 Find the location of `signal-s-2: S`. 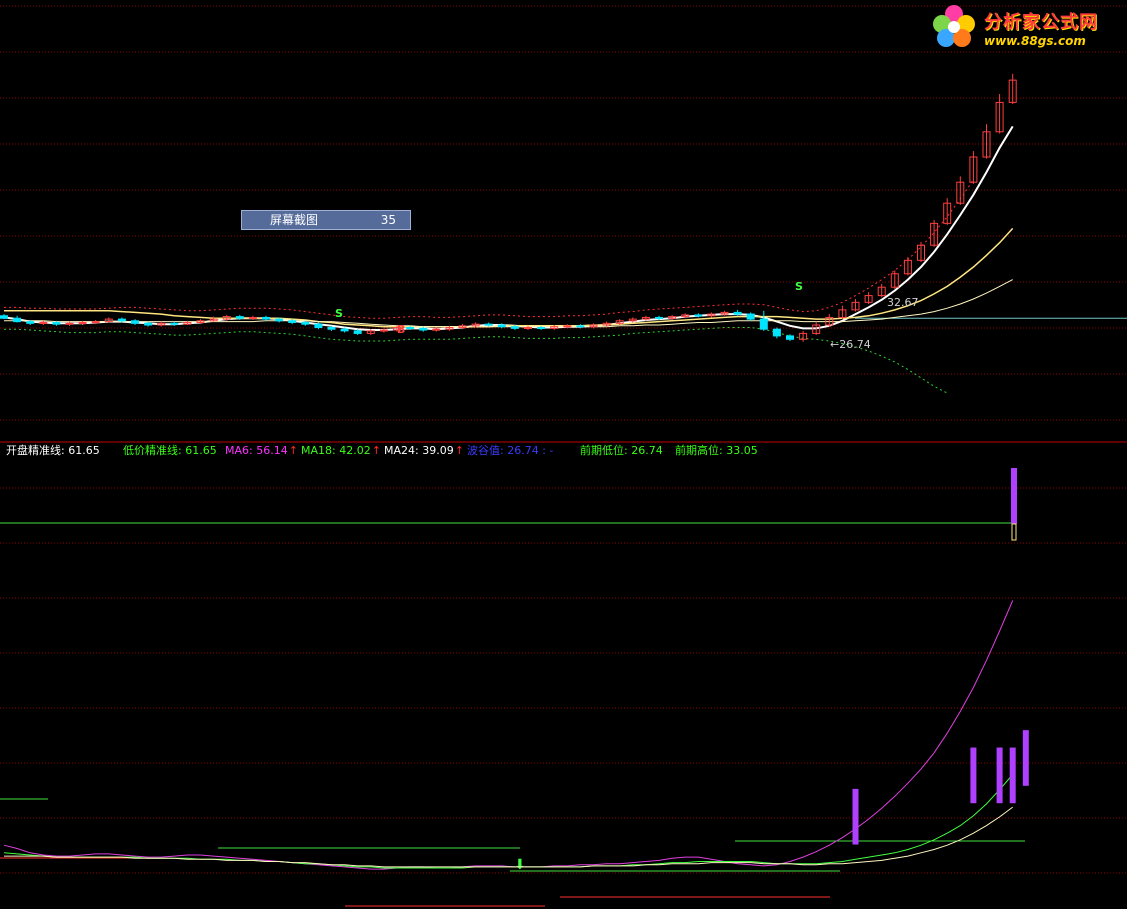

signal-s-2: S is located at coordinates (799, 286).